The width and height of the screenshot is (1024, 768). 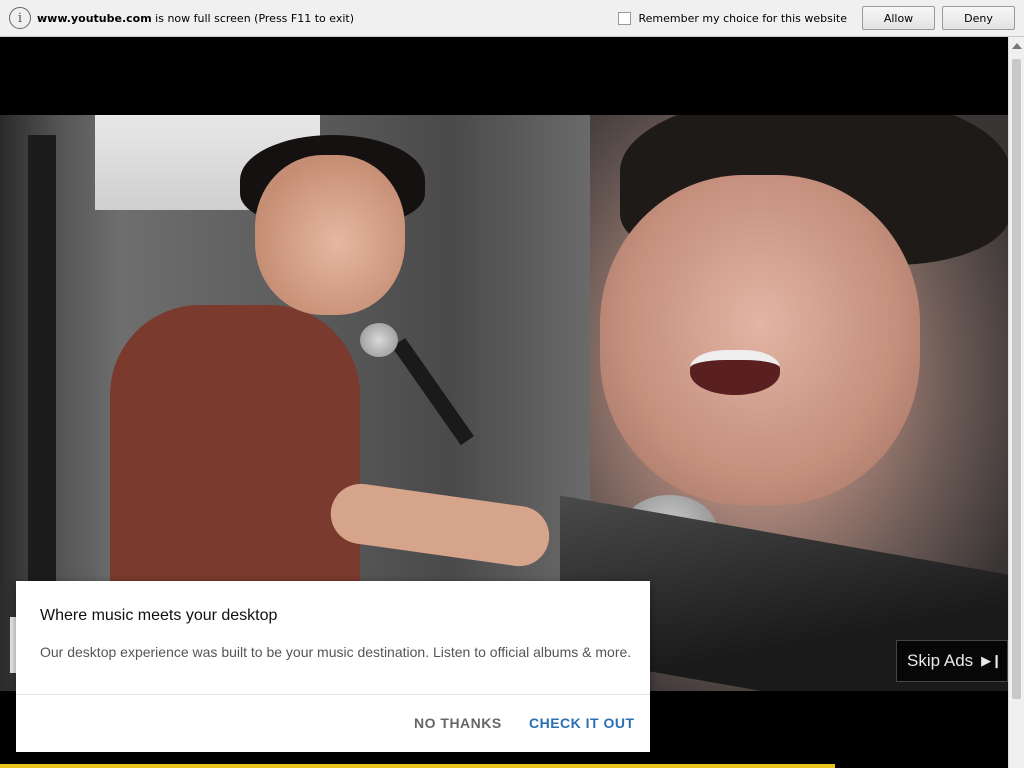 I want to click on remember-label: Remember my choice for this website, so click(x=742, y=18).